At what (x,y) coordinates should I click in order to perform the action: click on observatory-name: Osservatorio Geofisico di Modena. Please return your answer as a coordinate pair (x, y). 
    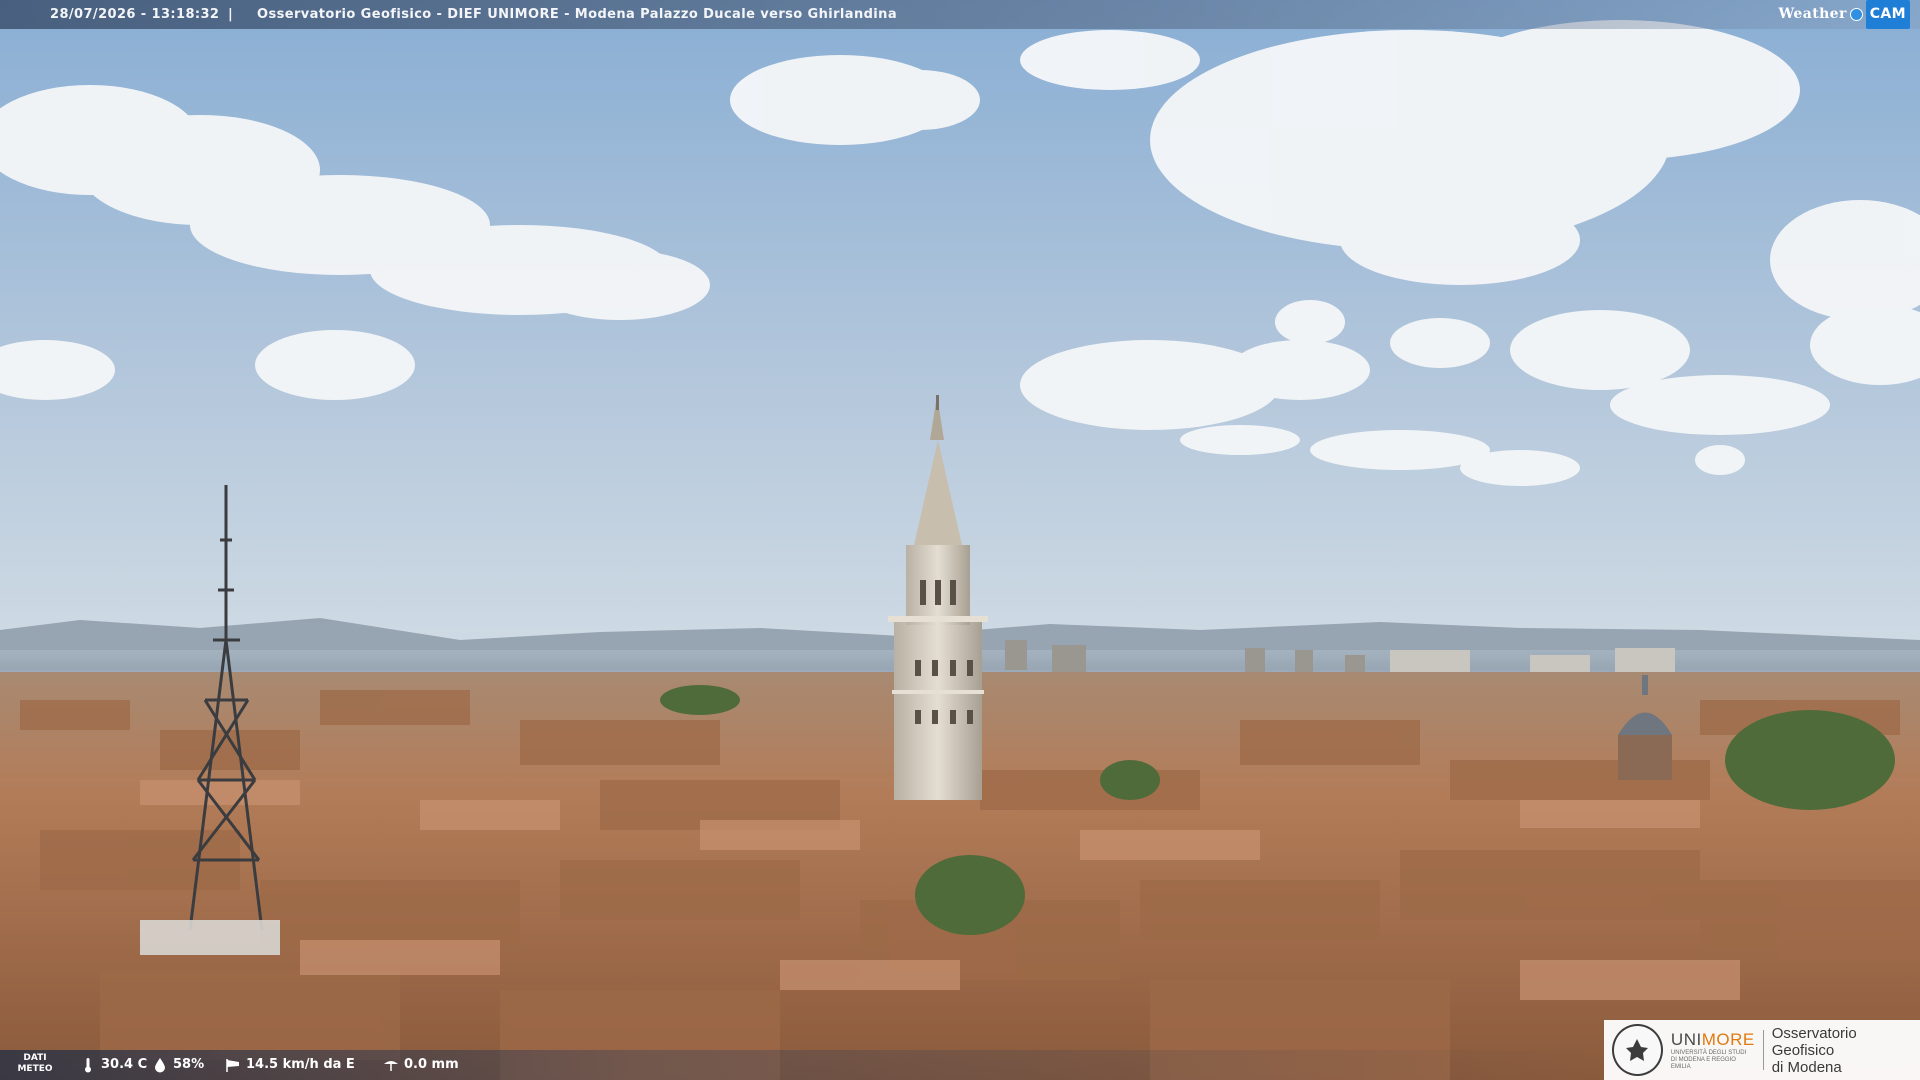
    Looking at the image, I should click on (1846, 1050).